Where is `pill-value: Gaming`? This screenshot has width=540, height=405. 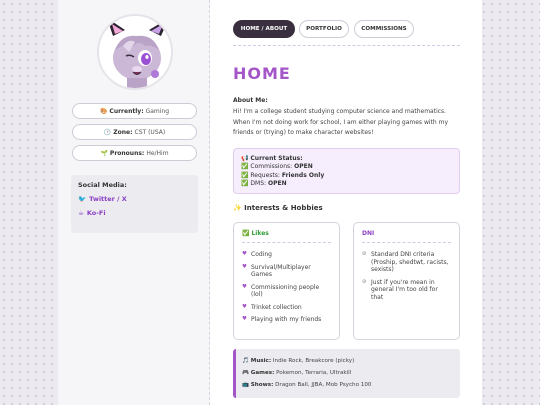 pill-value: Gaming is located at coordinates (157, 111).